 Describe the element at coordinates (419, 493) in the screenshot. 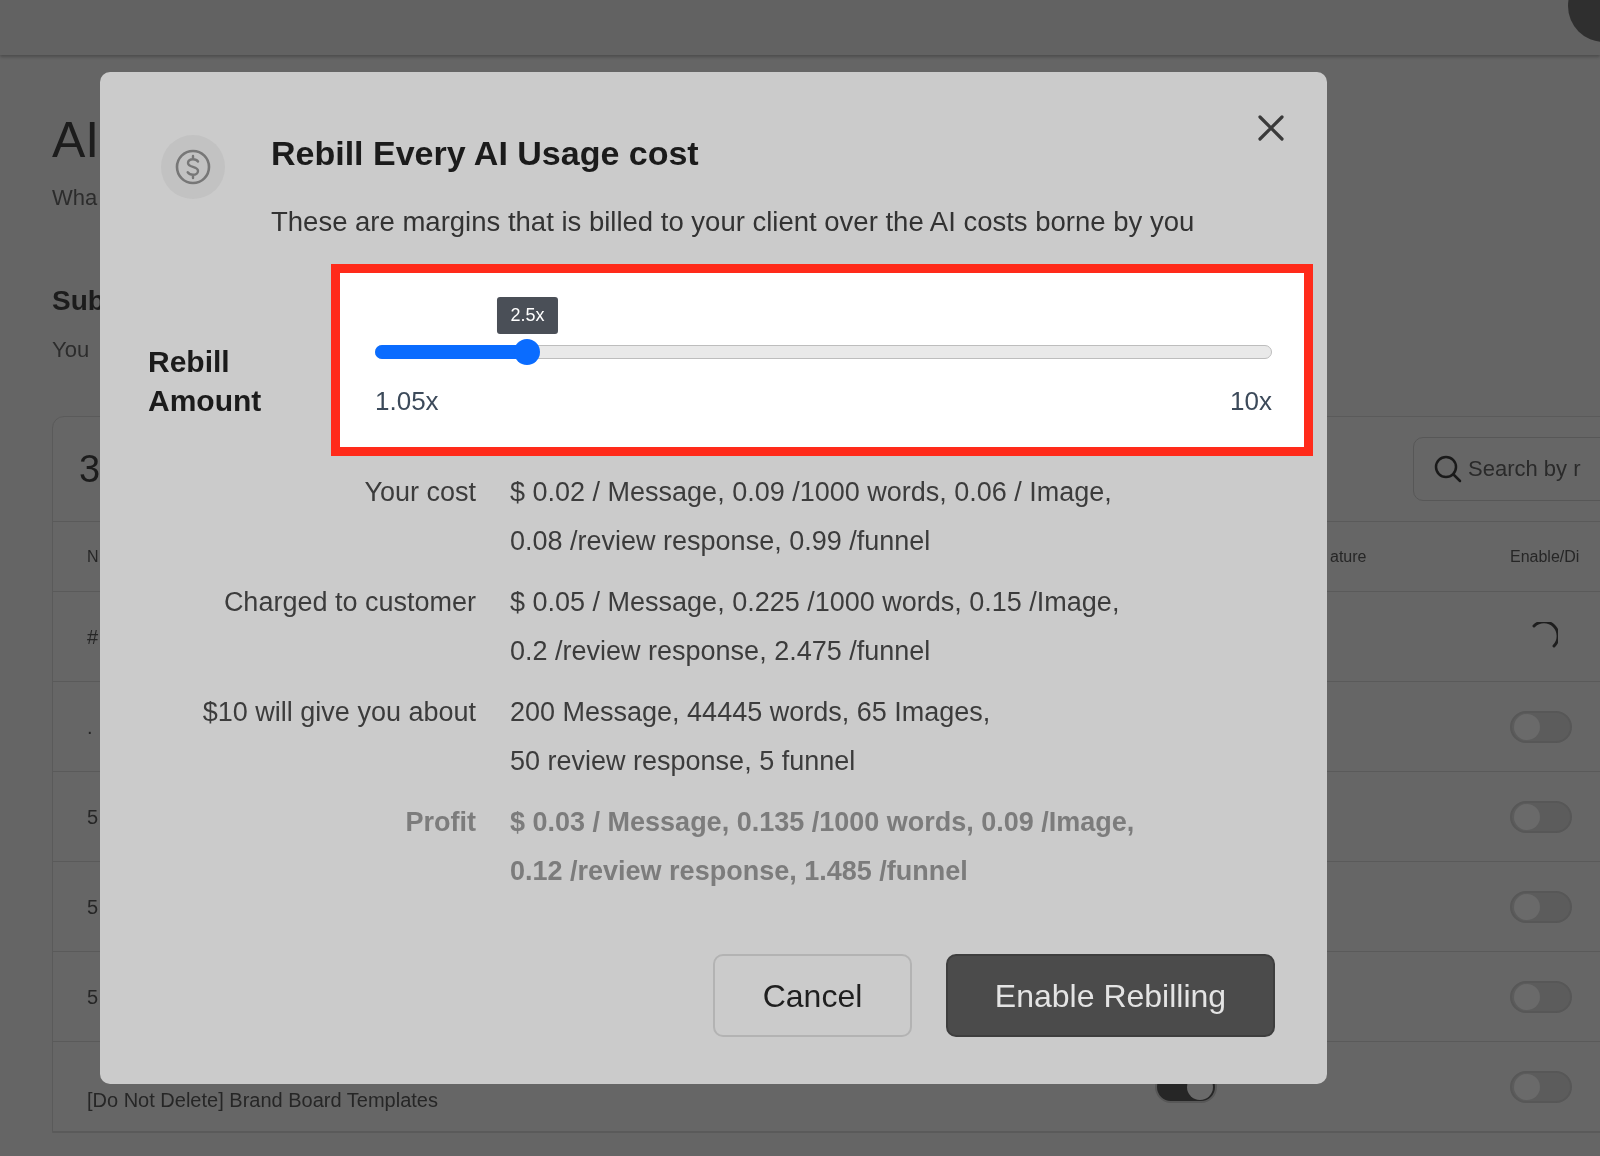

I see `detail-label: Your cost` at that location.